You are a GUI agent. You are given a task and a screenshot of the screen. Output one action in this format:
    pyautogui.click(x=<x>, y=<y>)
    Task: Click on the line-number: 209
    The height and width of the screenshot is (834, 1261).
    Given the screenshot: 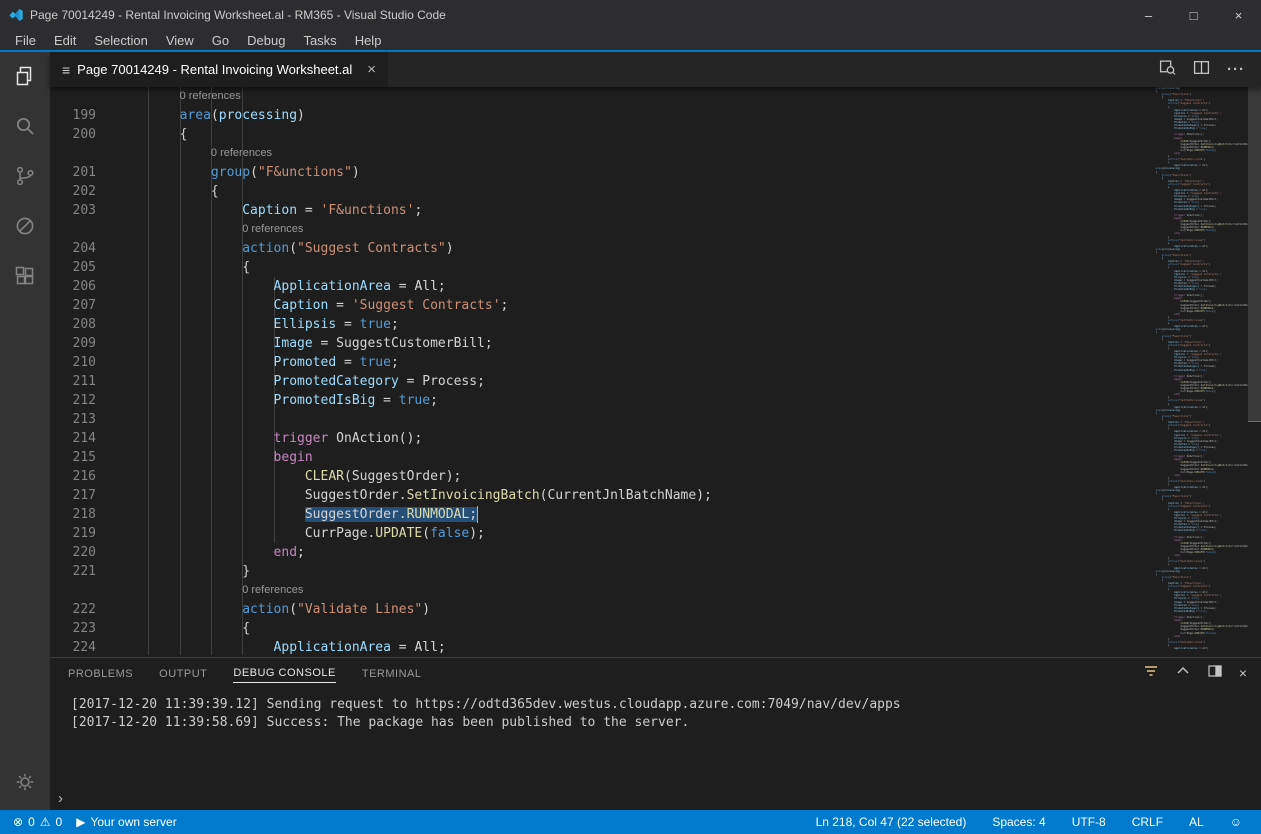 What is the action you would take?
    pyautogui.click(x=73, y=343)
    